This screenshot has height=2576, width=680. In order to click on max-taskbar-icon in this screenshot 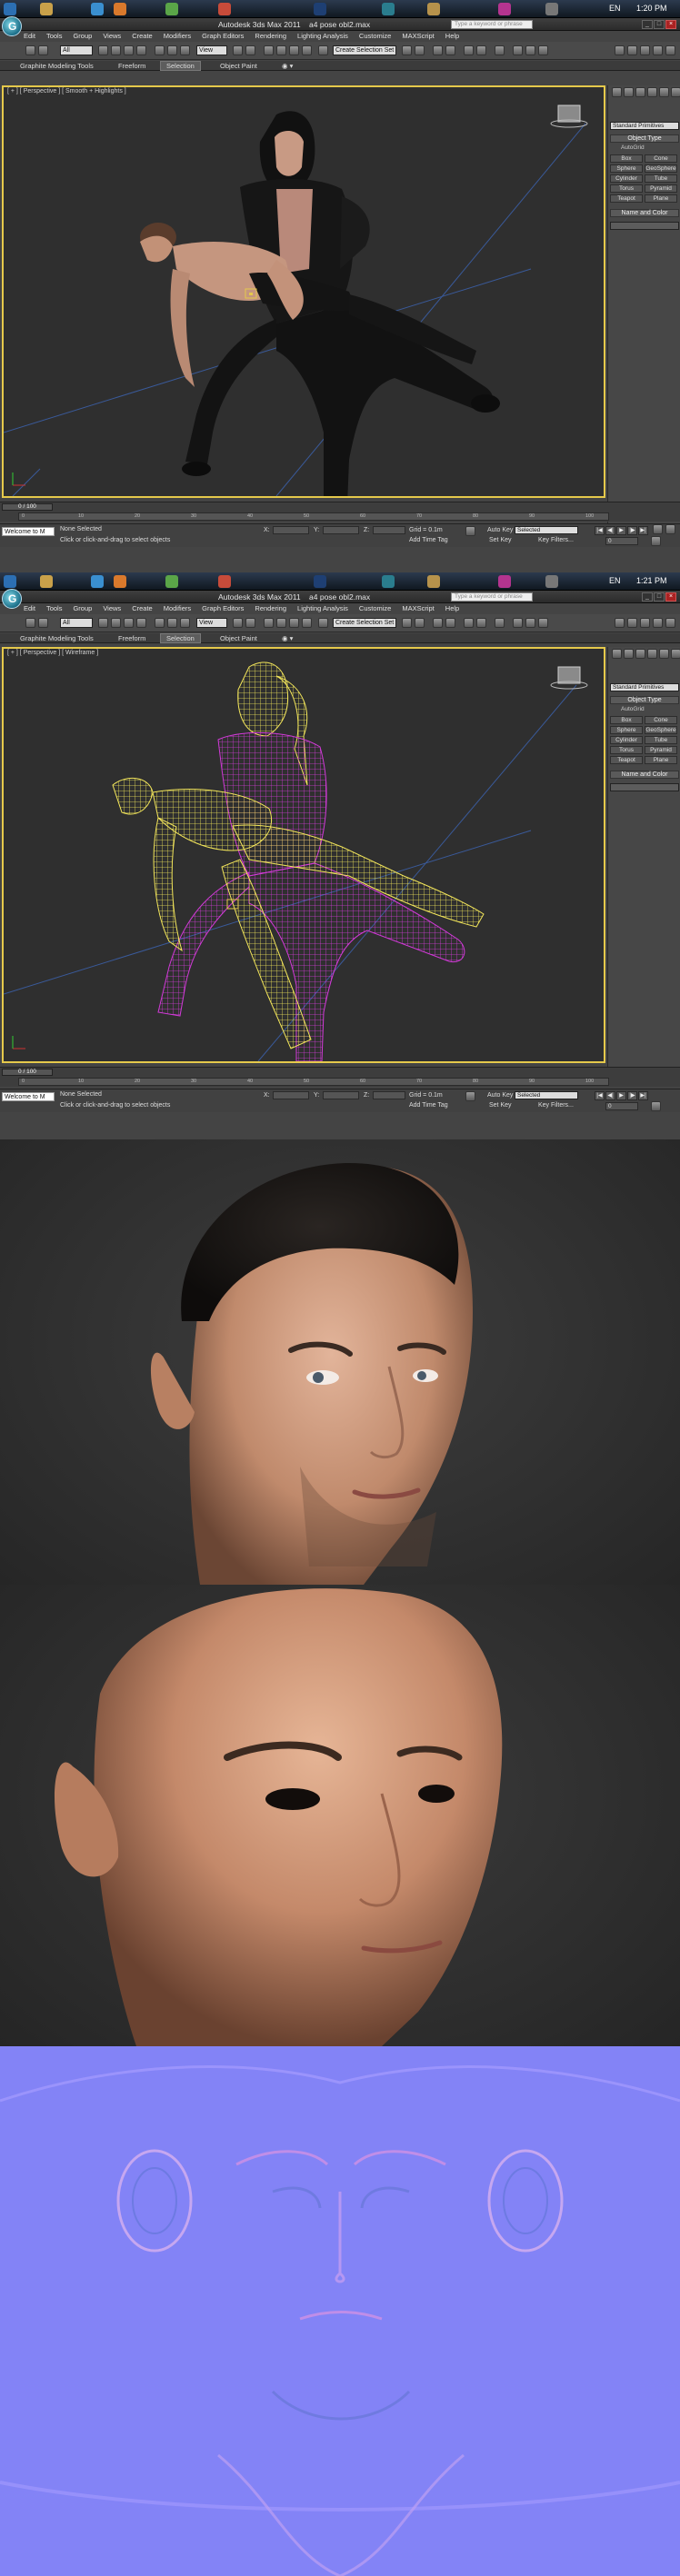, I will do `click(388, 9)`.